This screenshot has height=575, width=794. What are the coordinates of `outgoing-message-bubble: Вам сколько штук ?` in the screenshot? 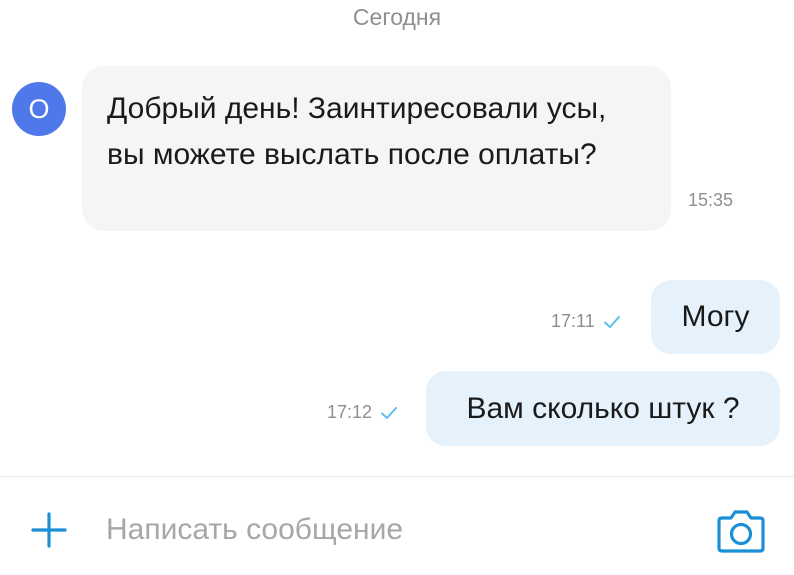 It's located at (603, 408).